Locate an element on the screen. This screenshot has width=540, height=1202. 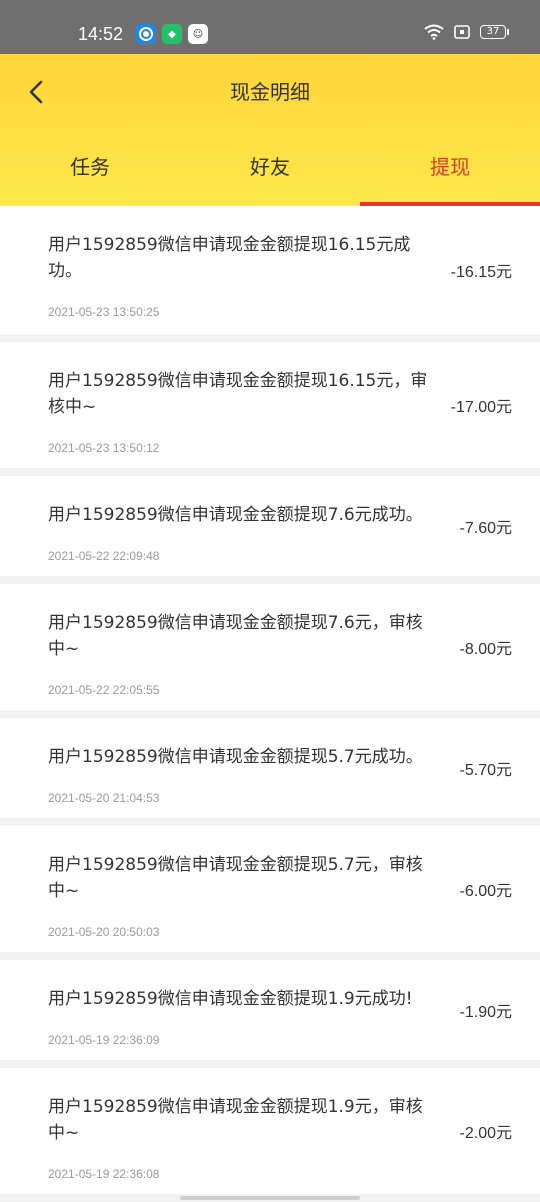
tab-friends: 好友 is located at coordinates (270, 176).